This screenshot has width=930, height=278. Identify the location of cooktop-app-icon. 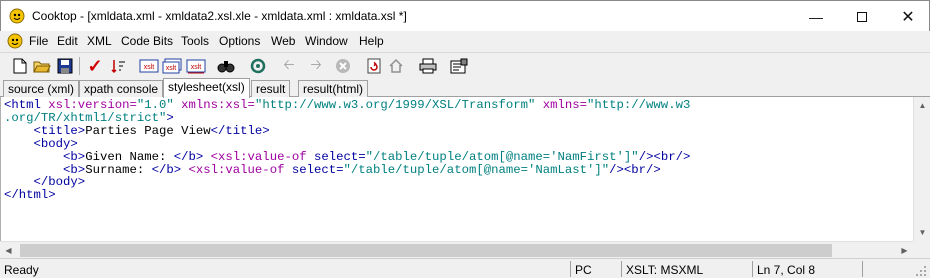
(17, 16).